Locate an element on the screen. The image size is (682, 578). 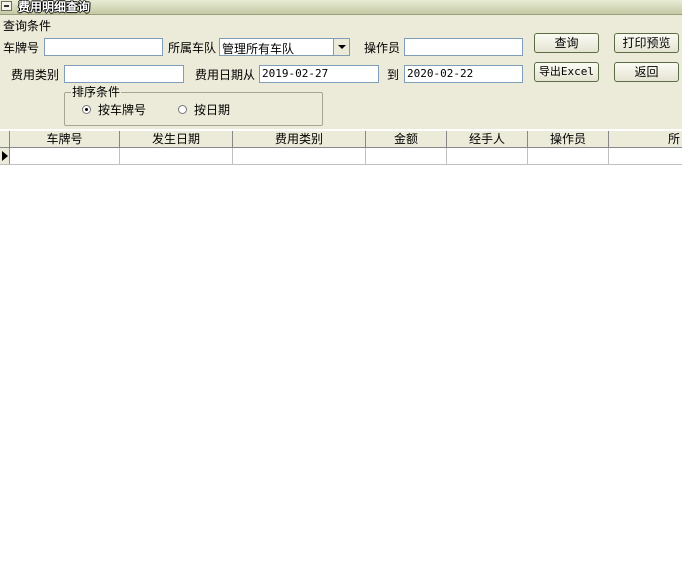
column-header-handler: 经手人 is located at coordinates (487, 139).